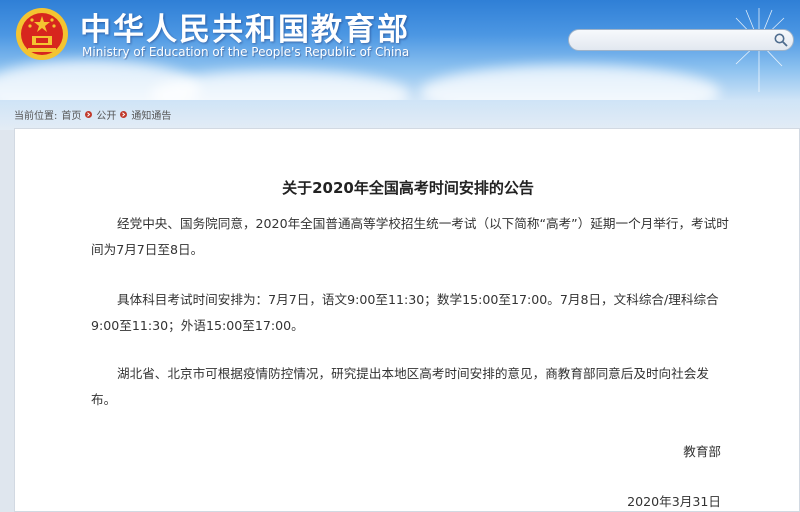 The height and width of the screenshot is (512, 800). Describe the element at coordinates (702, 451) in the screenshot. I see `article-signature: 教育部` at that location.